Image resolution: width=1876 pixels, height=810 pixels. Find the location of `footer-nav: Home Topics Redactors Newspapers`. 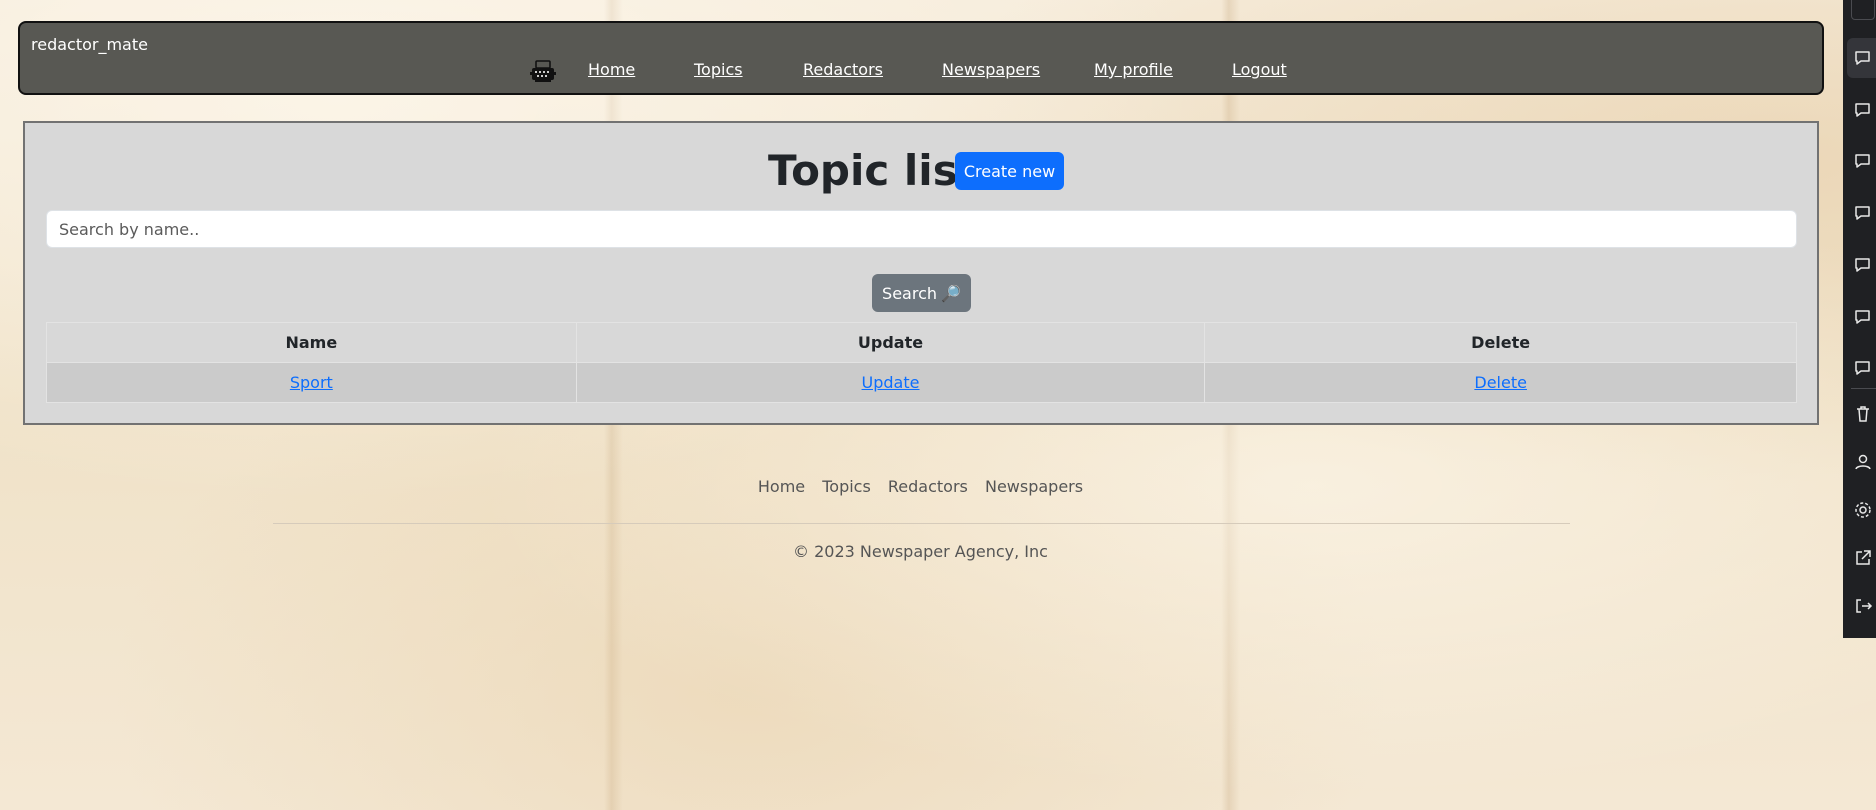

footer-nav: Home Topics Redactors Newspapers is located at coordinates (920, 486).